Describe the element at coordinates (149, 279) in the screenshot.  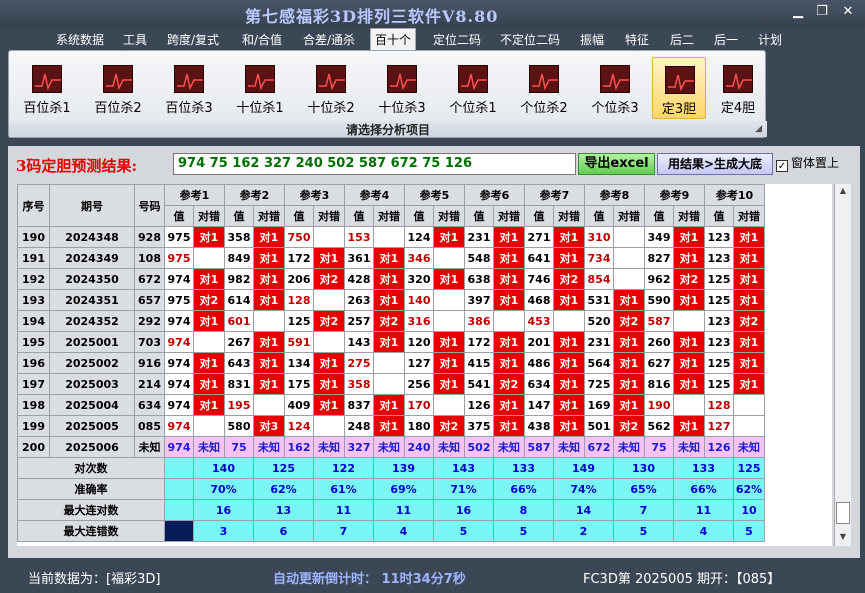
I see `number-cell: 672` at that location.